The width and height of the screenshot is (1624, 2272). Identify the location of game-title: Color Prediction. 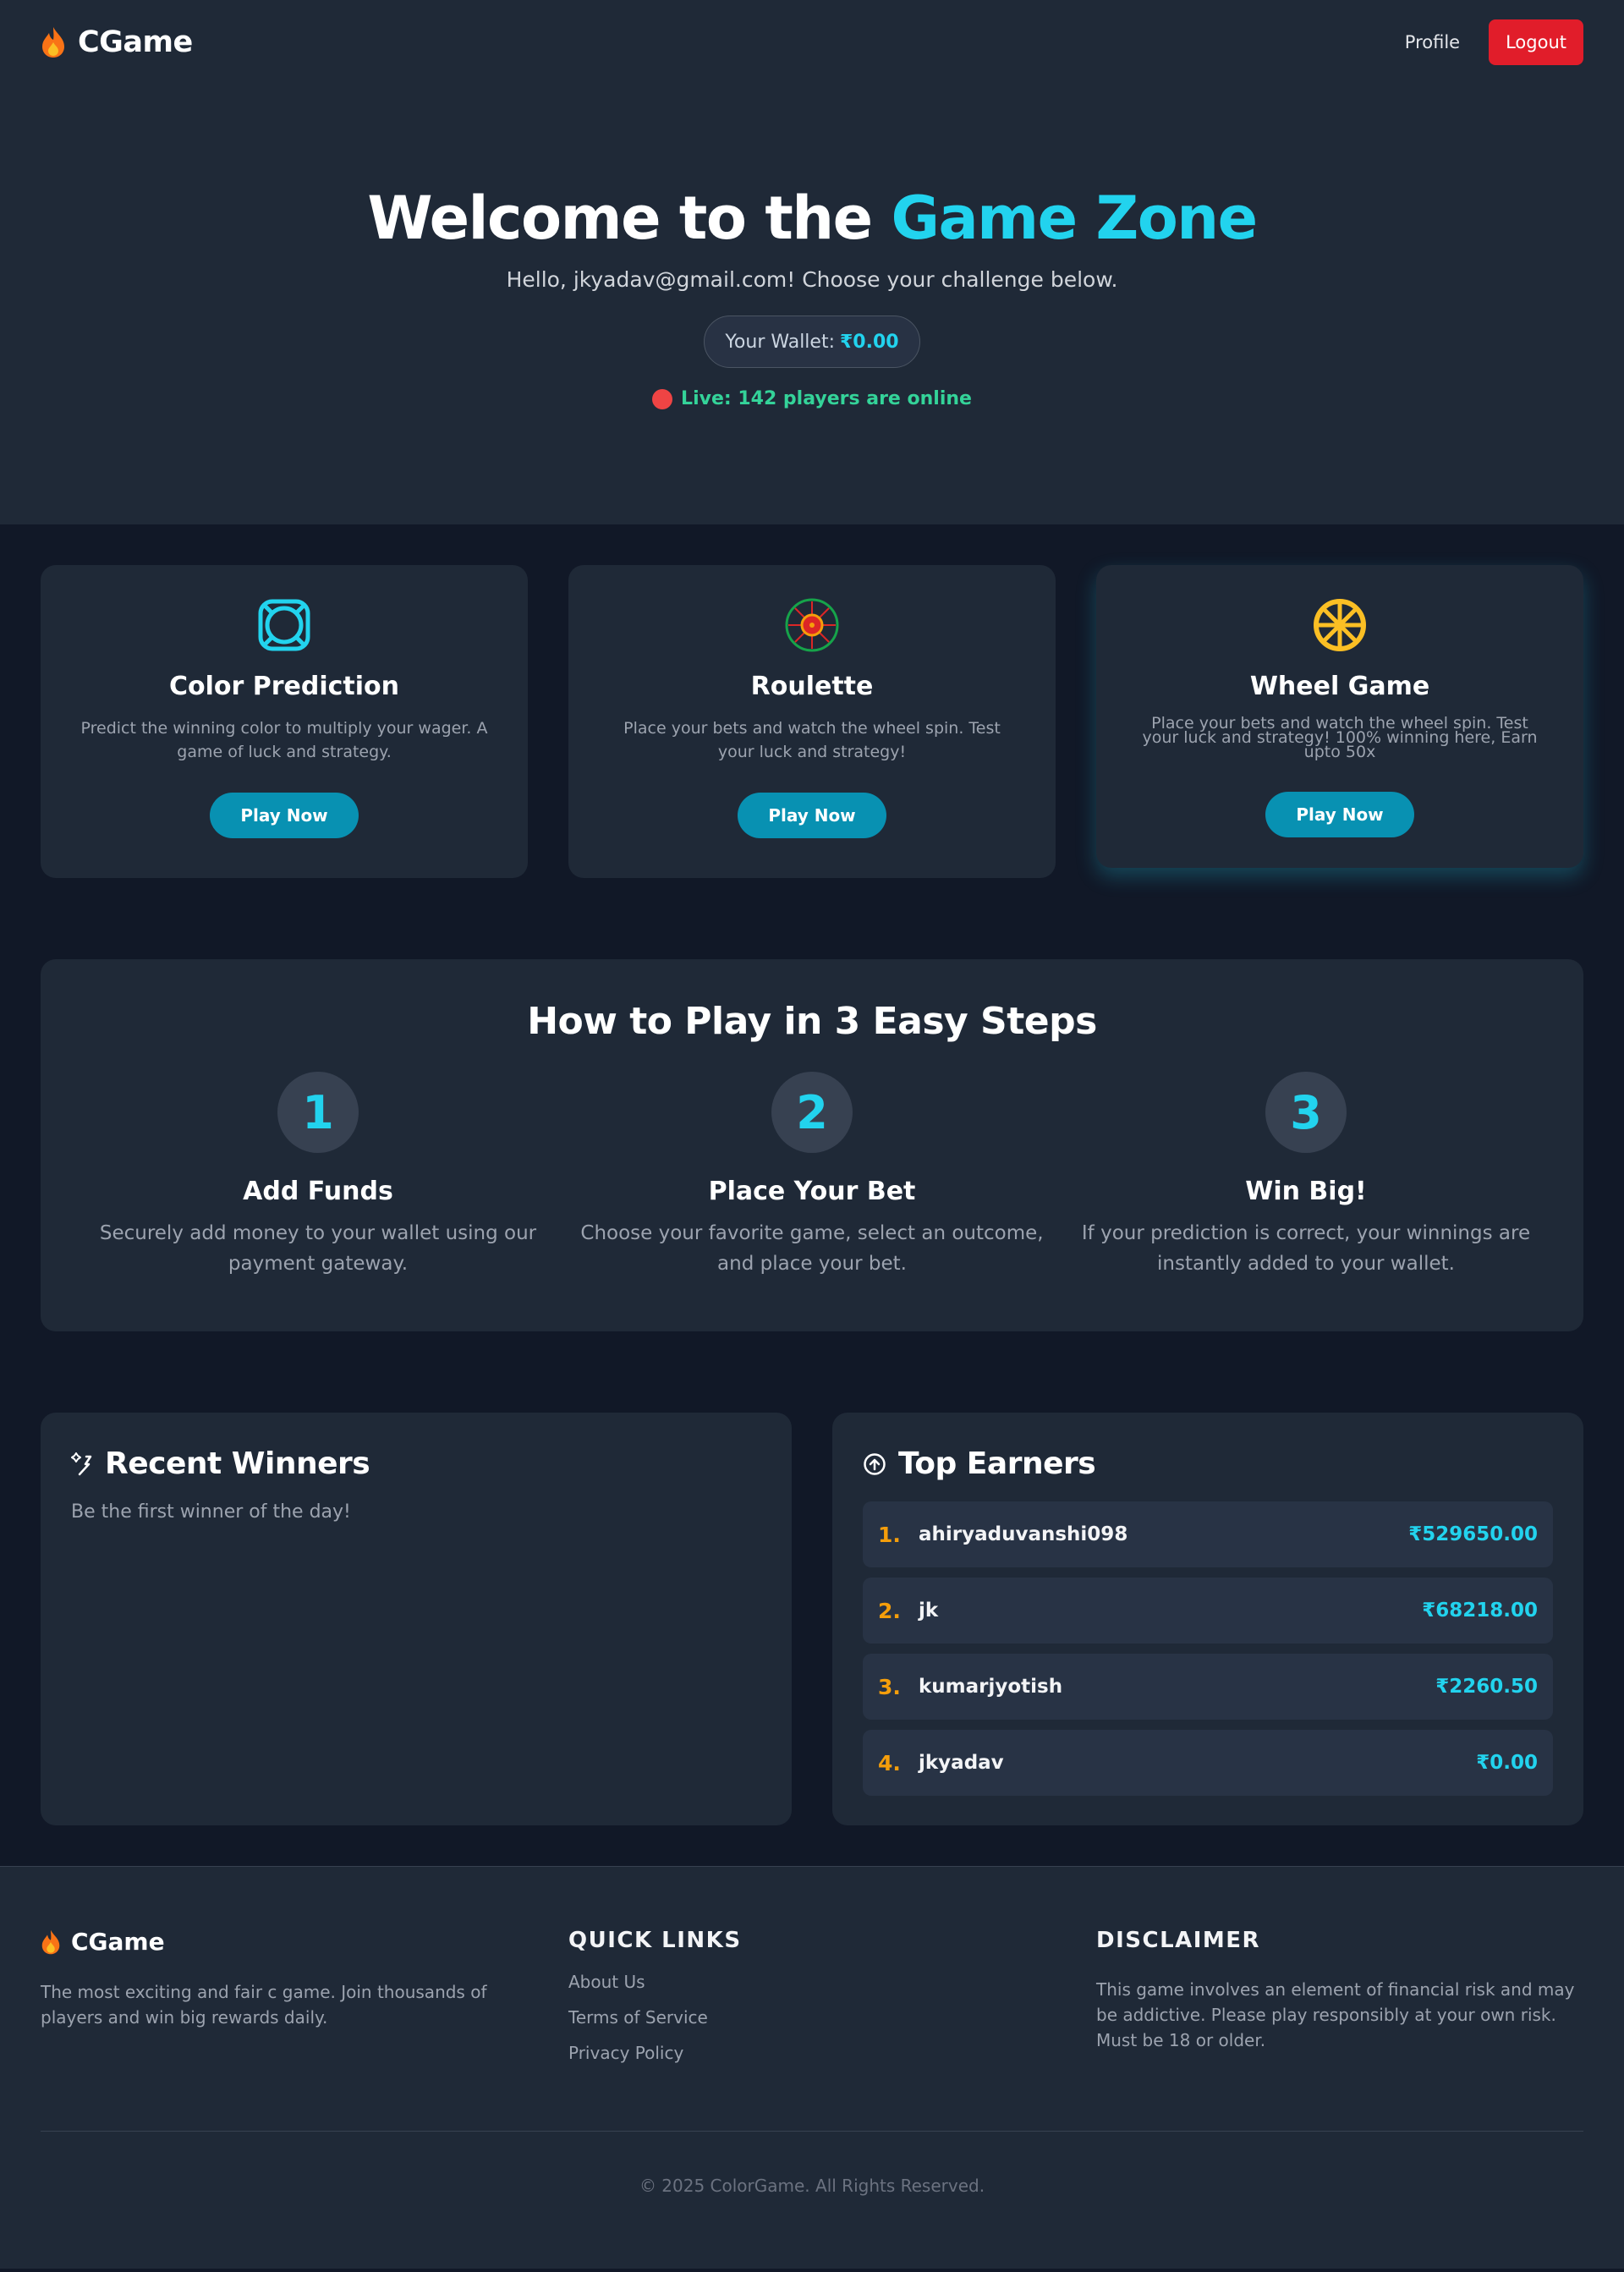
(284, 686).